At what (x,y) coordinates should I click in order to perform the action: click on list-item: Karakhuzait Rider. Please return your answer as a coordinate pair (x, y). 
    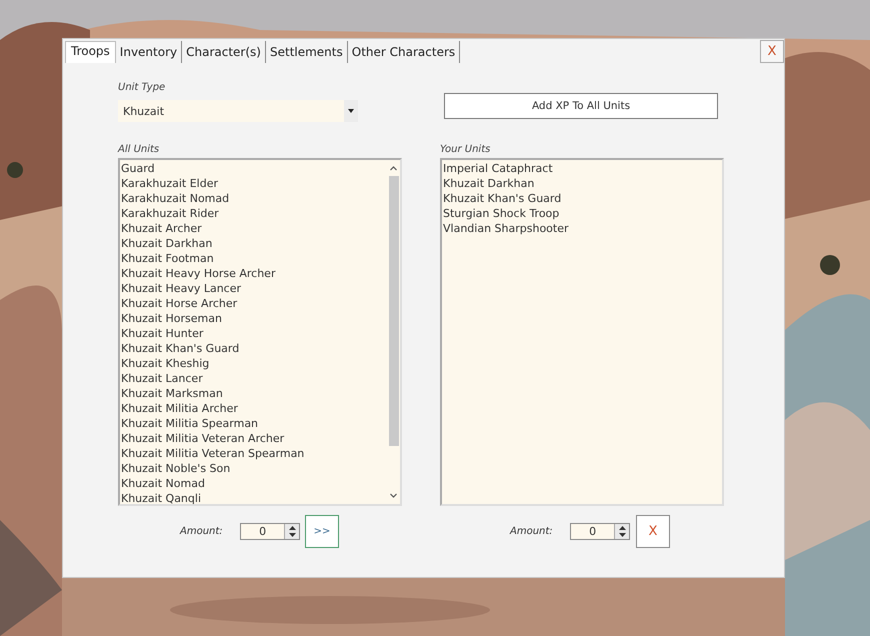
    Looking at the image, I should click on (253, 213).